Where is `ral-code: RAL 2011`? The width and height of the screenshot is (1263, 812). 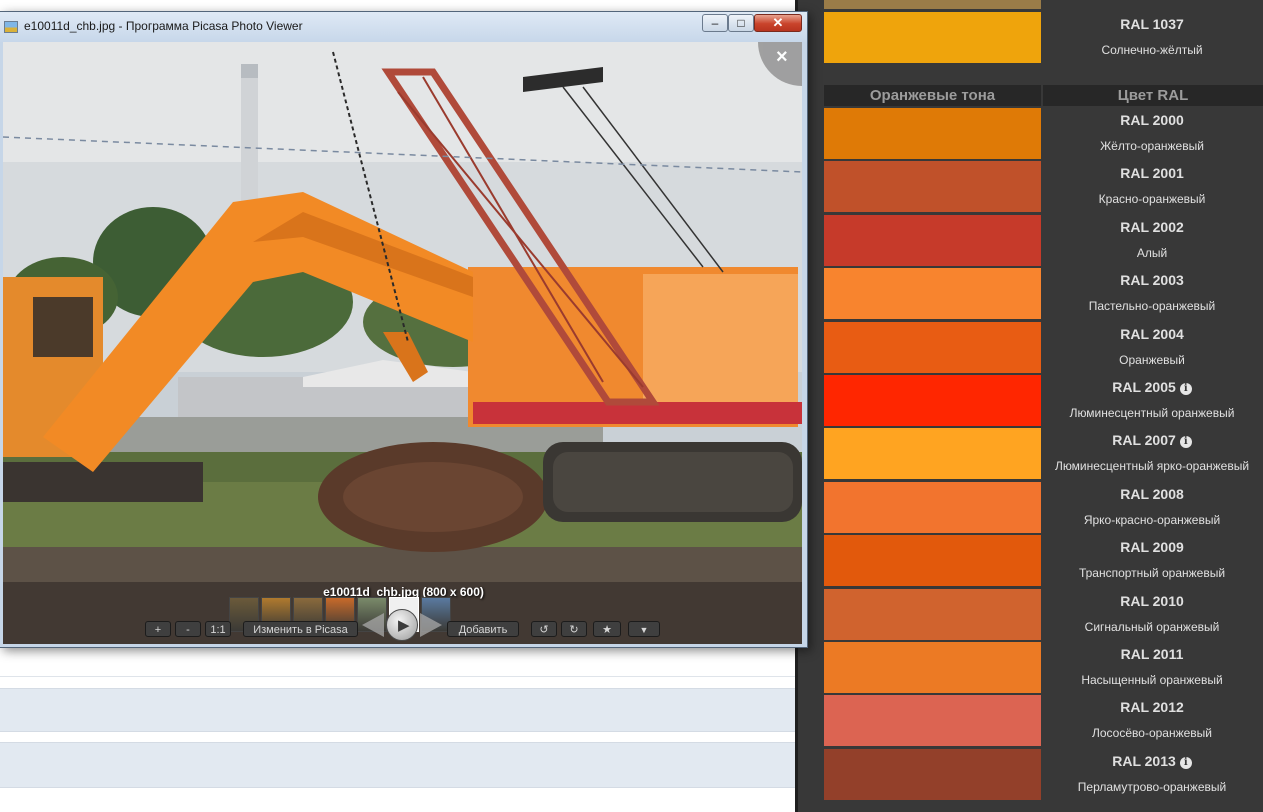
ral-code: RAL 2011 is located at coordinates (1152, 654).